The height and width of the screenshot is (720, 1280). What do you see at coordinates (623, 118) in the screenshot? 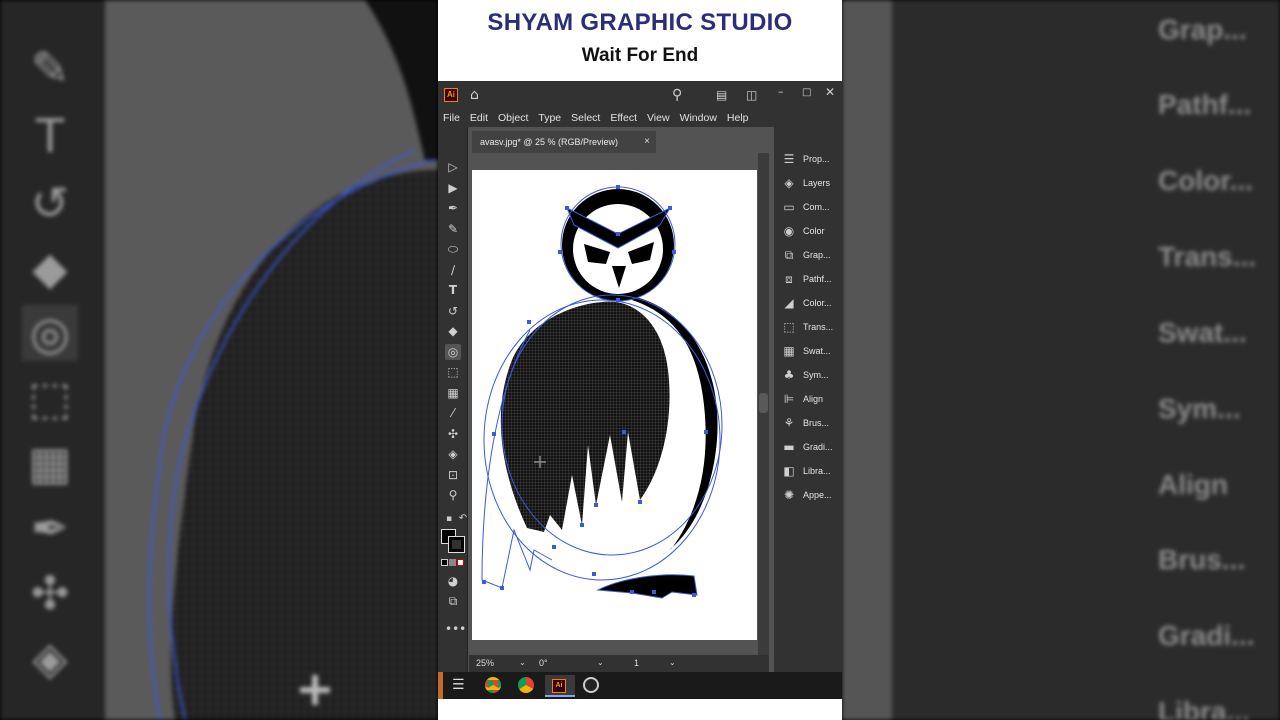
I see `menu-effect: Effect` at bounding box center [623, 118].